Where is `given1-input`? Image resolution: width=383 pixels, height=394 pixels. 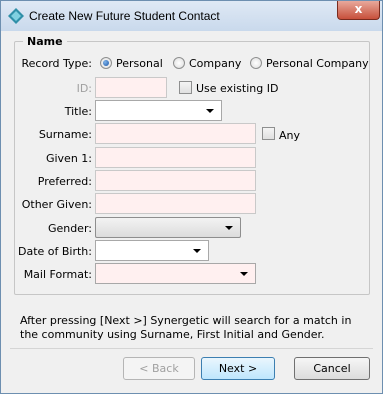 given1-input is located at coordinates (175, 157).